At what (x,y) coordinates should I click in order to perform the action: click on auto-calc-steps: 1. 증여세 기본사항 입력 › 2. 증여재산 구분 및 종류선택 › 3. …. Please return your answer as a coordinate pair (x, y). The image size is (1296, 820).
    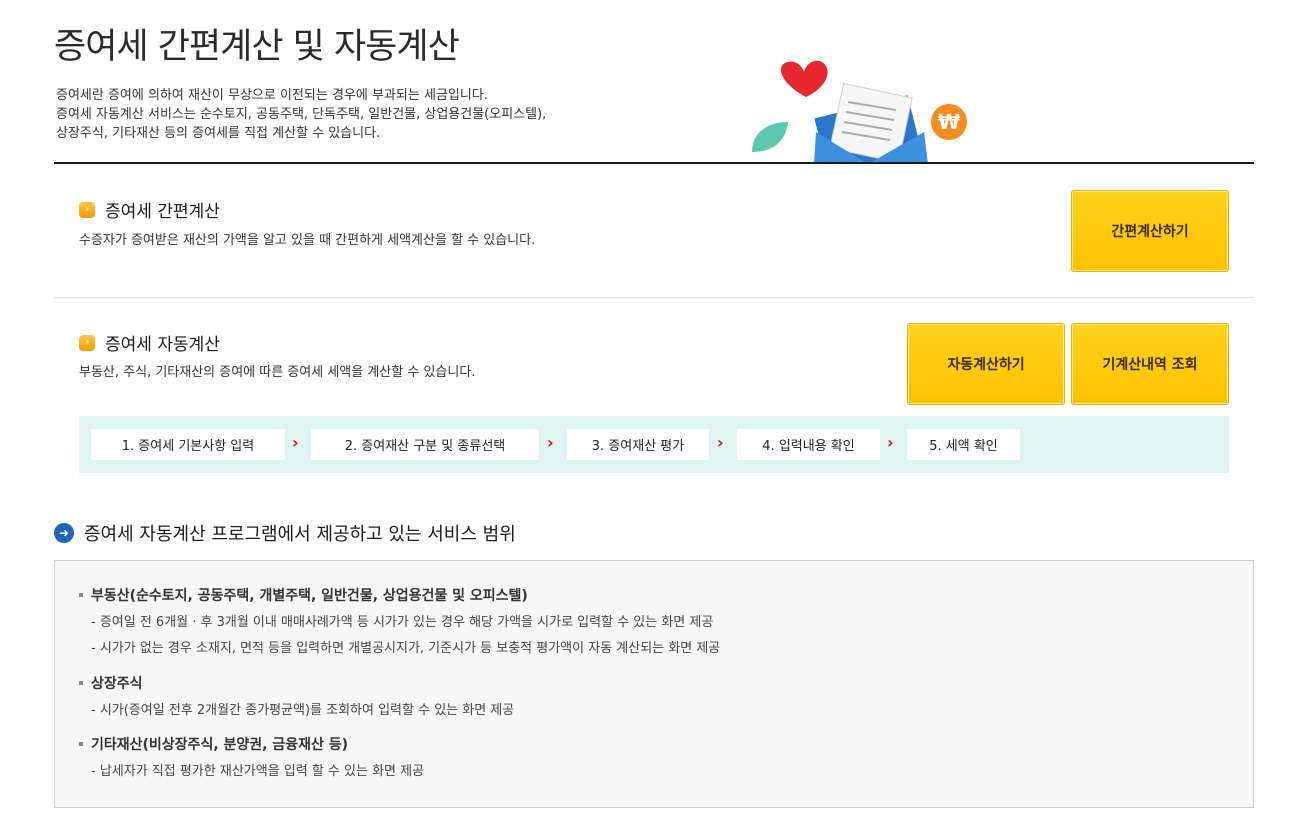
    Looking at the image, I should click on (654, 444).